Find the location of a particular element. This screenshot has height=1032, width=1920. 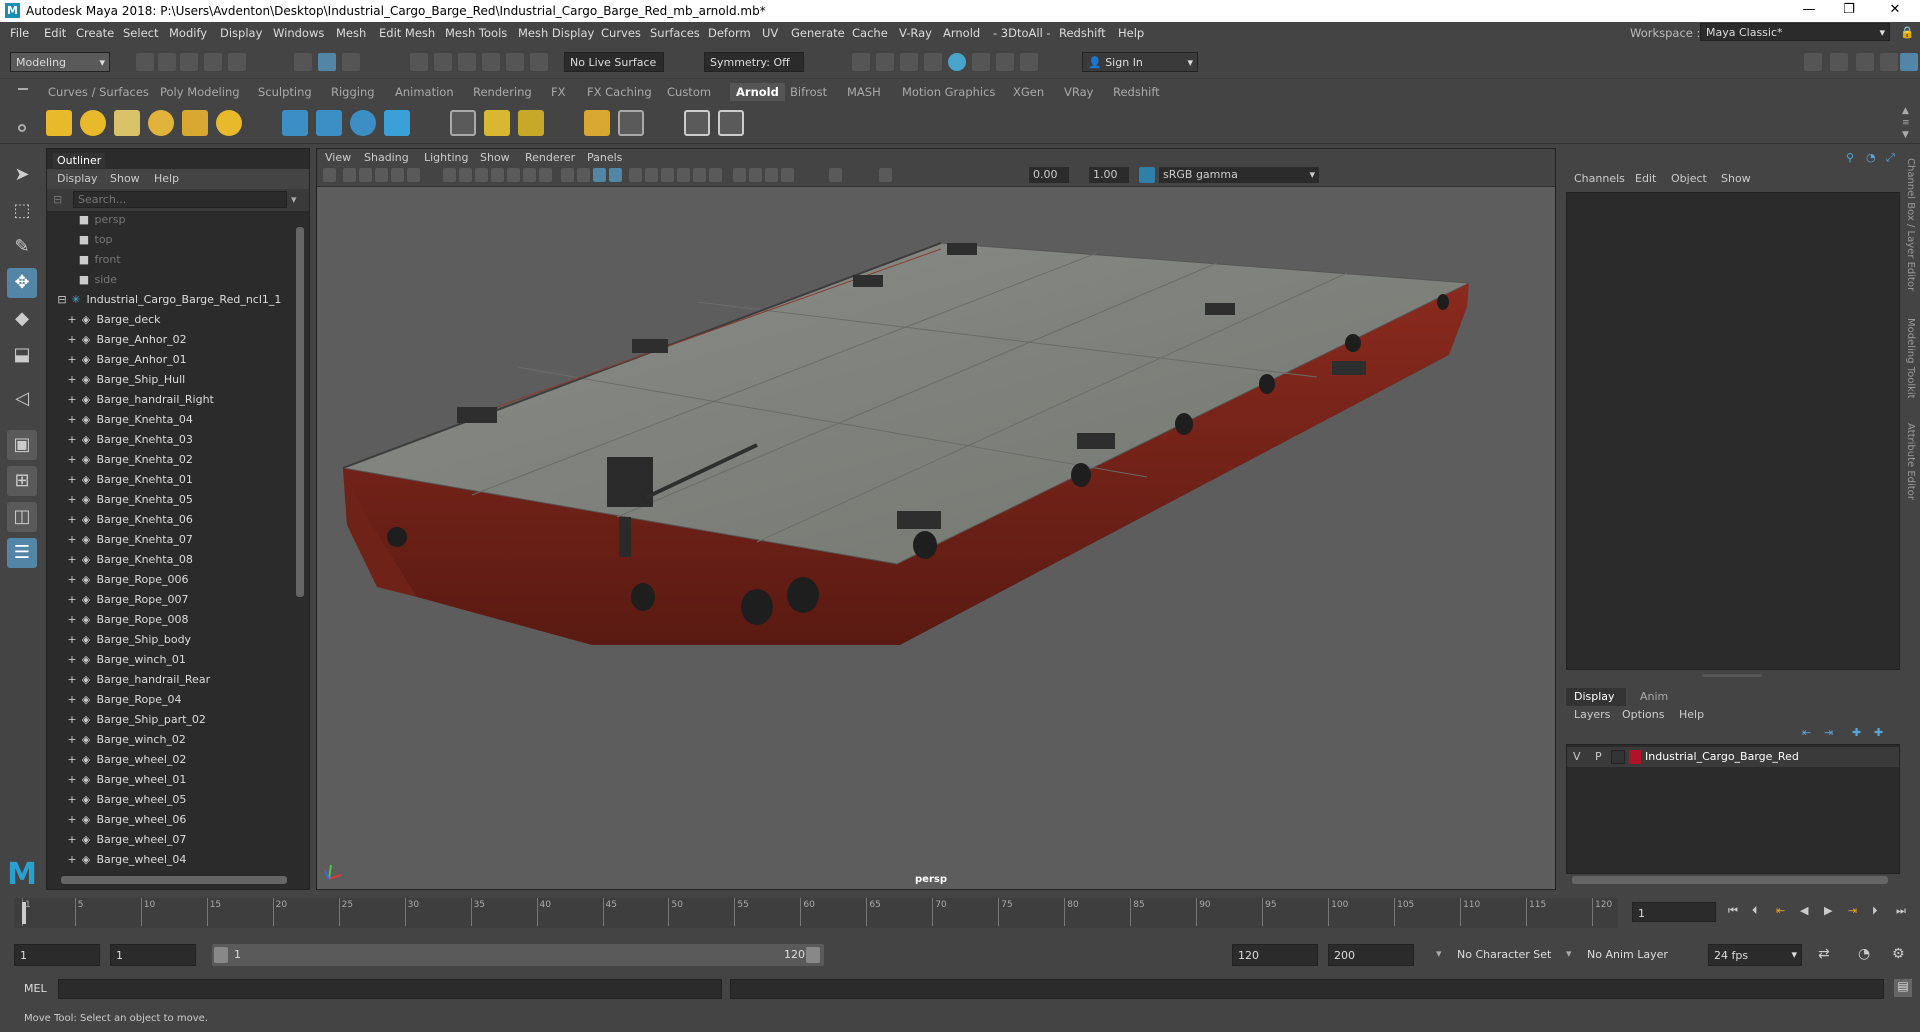

list-item: ⊟ ✳ Industrial_Cargo_Barge_Red_ncl1_1 is located at coordinates (170, 303).